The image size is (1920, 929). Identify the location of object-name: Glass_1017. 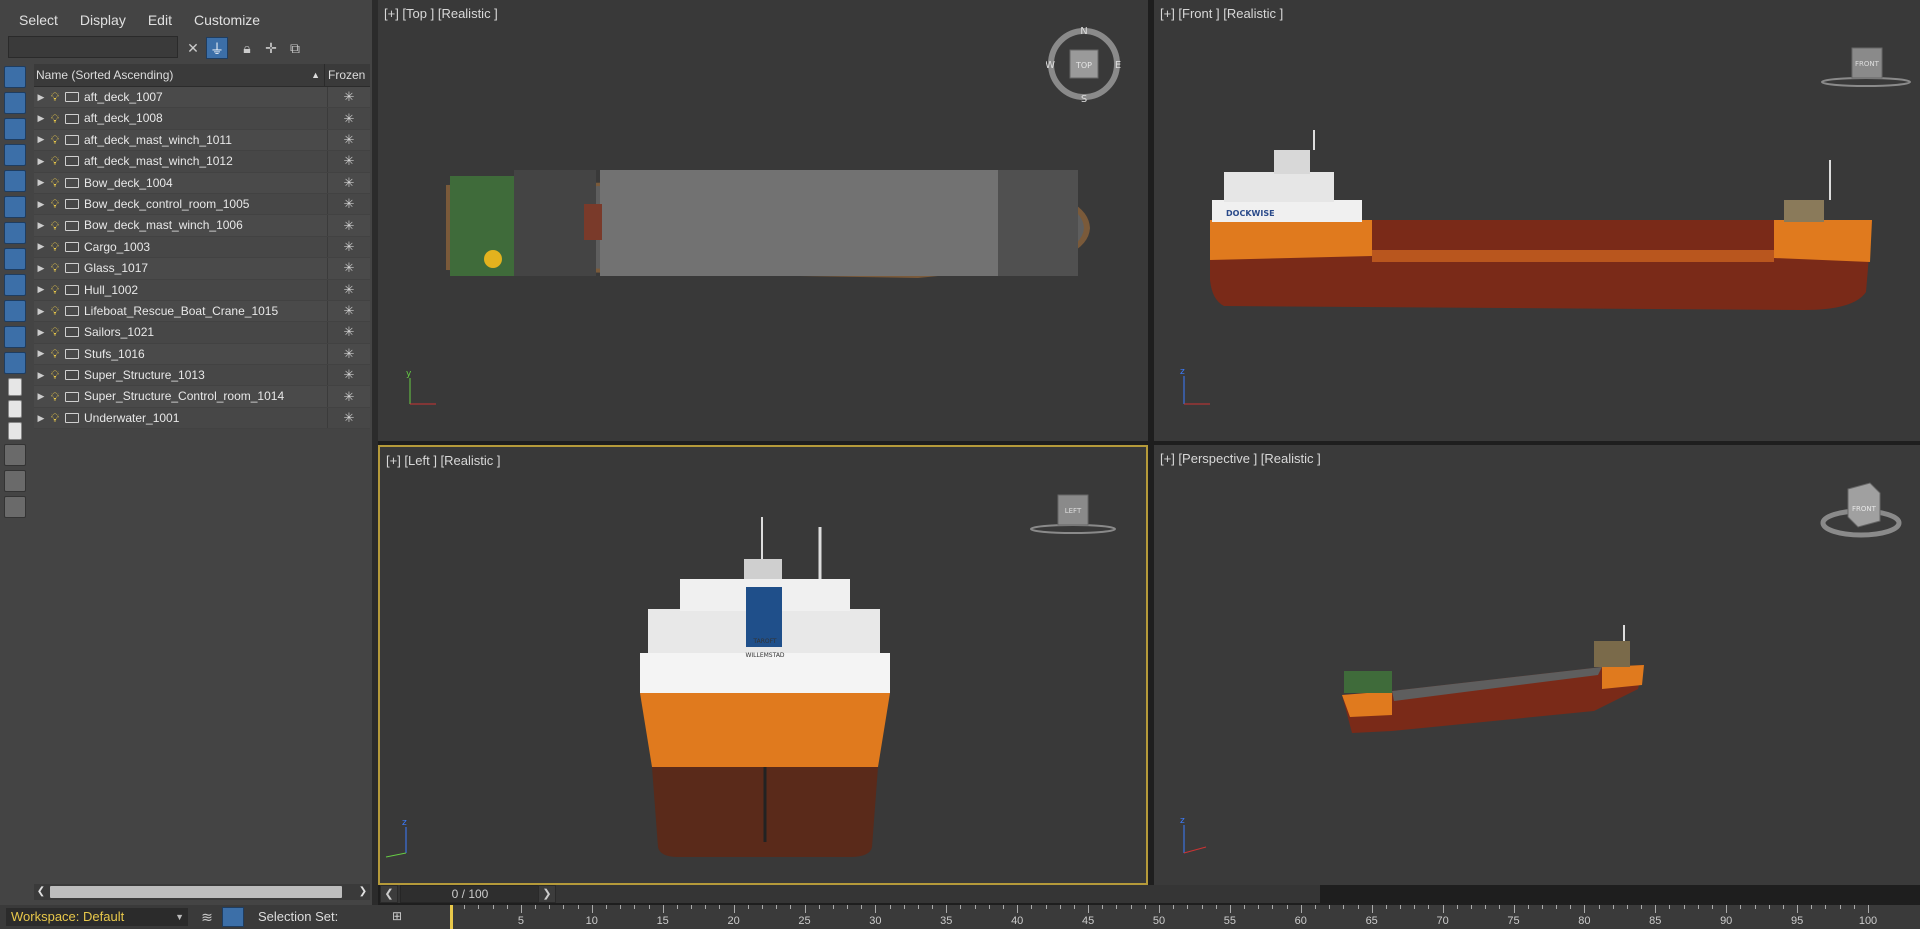
(206, 268).